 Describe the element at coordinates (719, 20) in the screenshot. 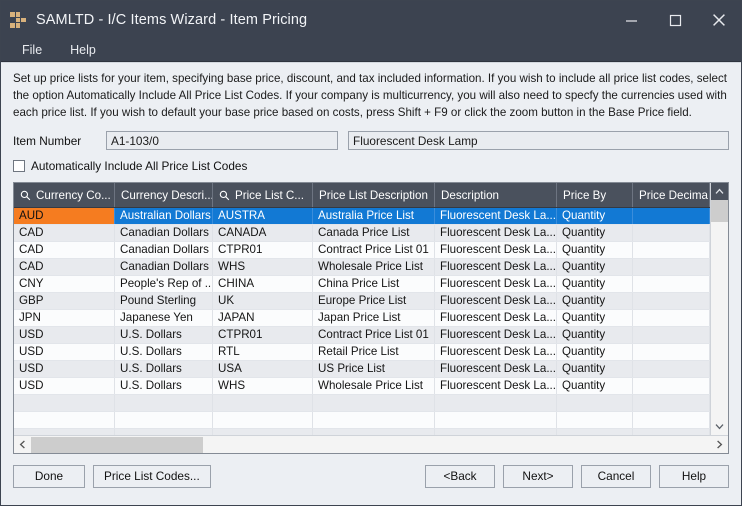

I see `close-icon` at that location.